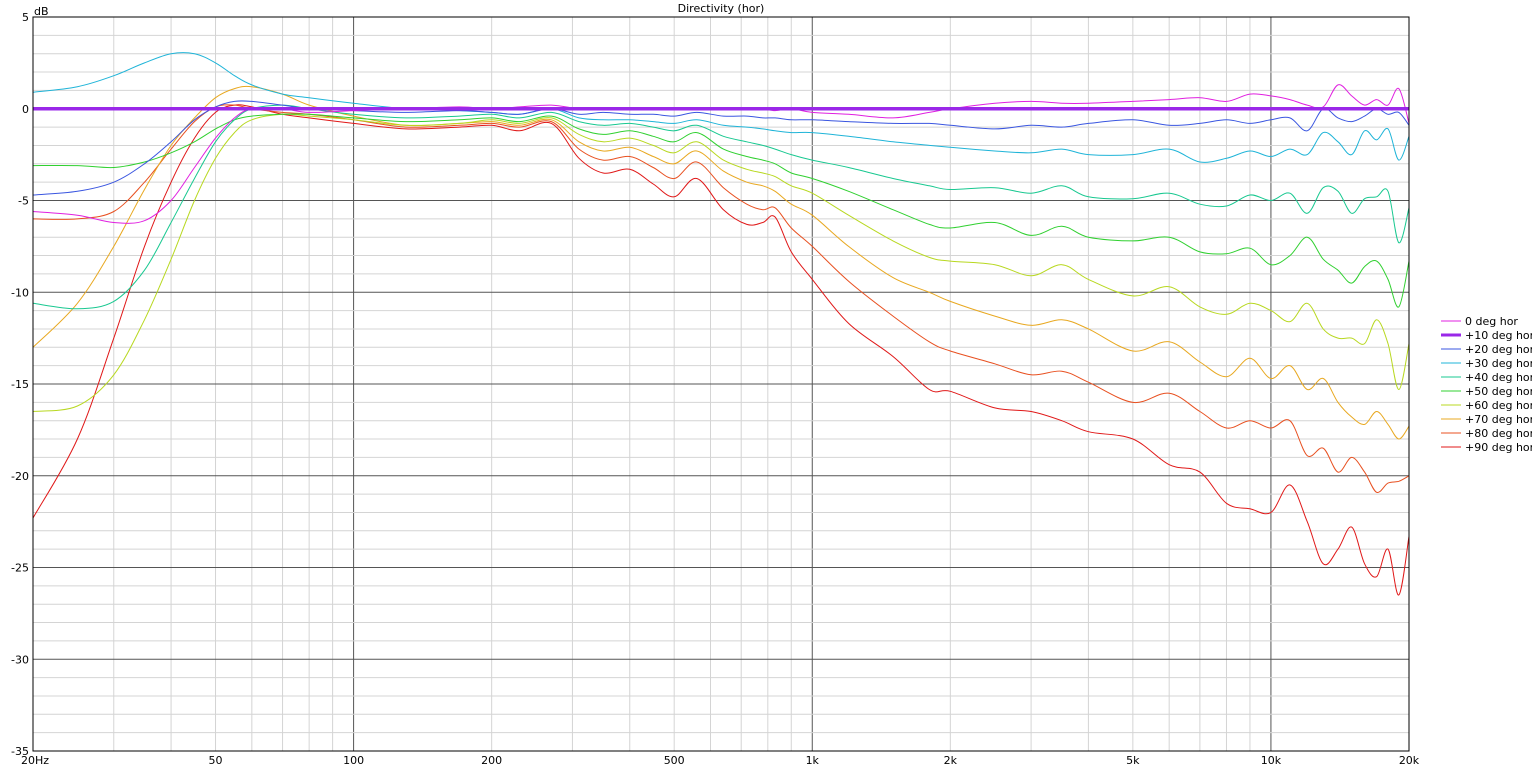 The width and height of the screenshot is (1532, 769). What do you see at coordinates (951, 760) in the screenshot?
I see `x-tick-label: 2k` at bounding box center [951, 760].